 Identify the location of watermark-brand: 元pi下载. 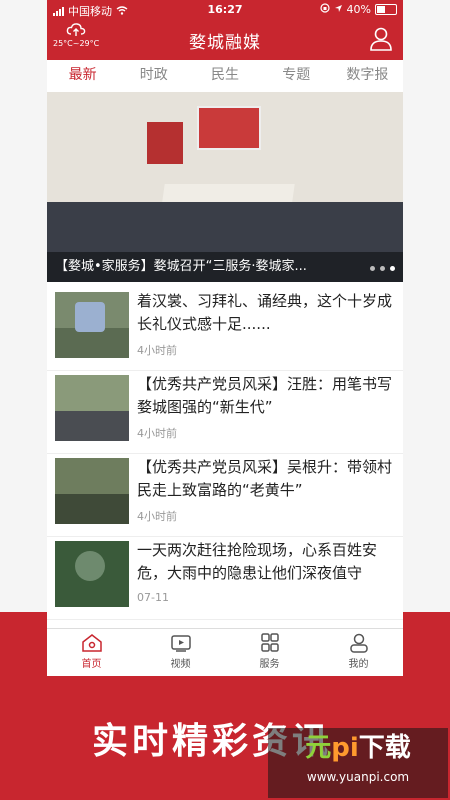
(358, 748).